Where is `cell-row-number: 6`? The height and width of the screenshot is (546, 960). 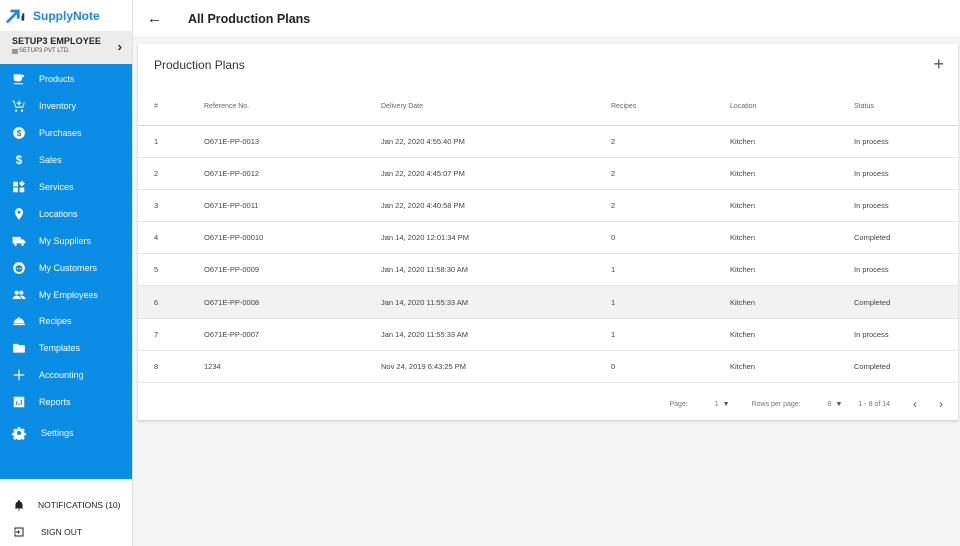
cell-row-number: 6 is located at coordinates (171, 302).